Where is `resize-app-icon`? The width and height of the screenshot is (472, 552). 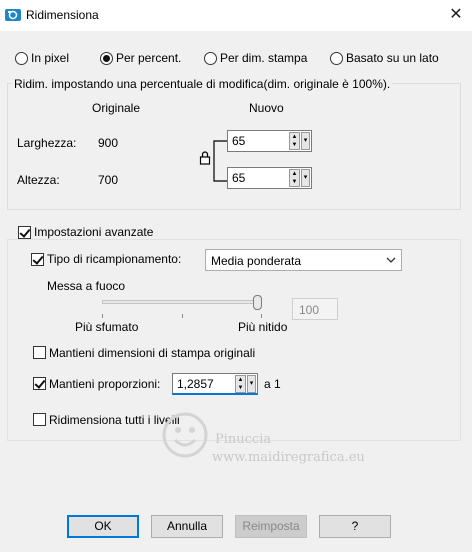
resize-app-icon is located at coordinates (13, 15).